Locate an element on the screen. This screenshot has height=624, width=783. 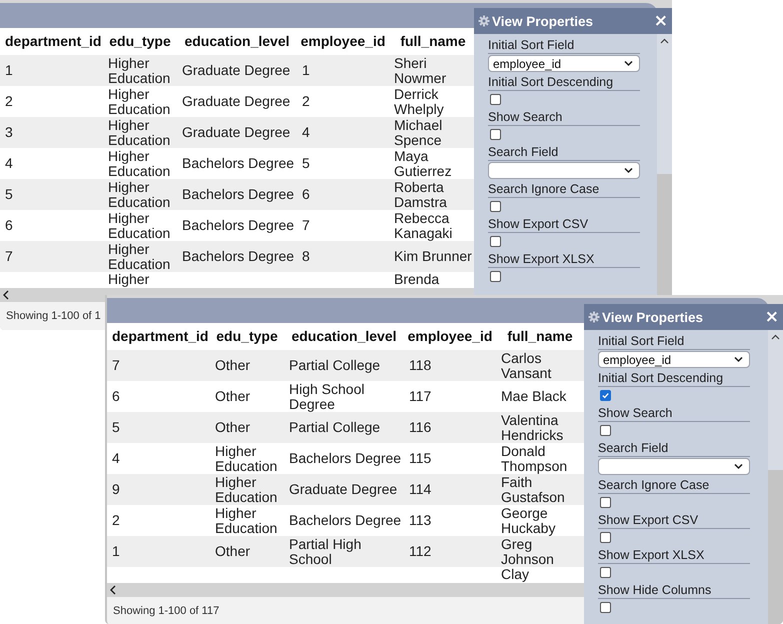
table-cell-text: Valentina Hendricks is located at coordinates (532, 427).